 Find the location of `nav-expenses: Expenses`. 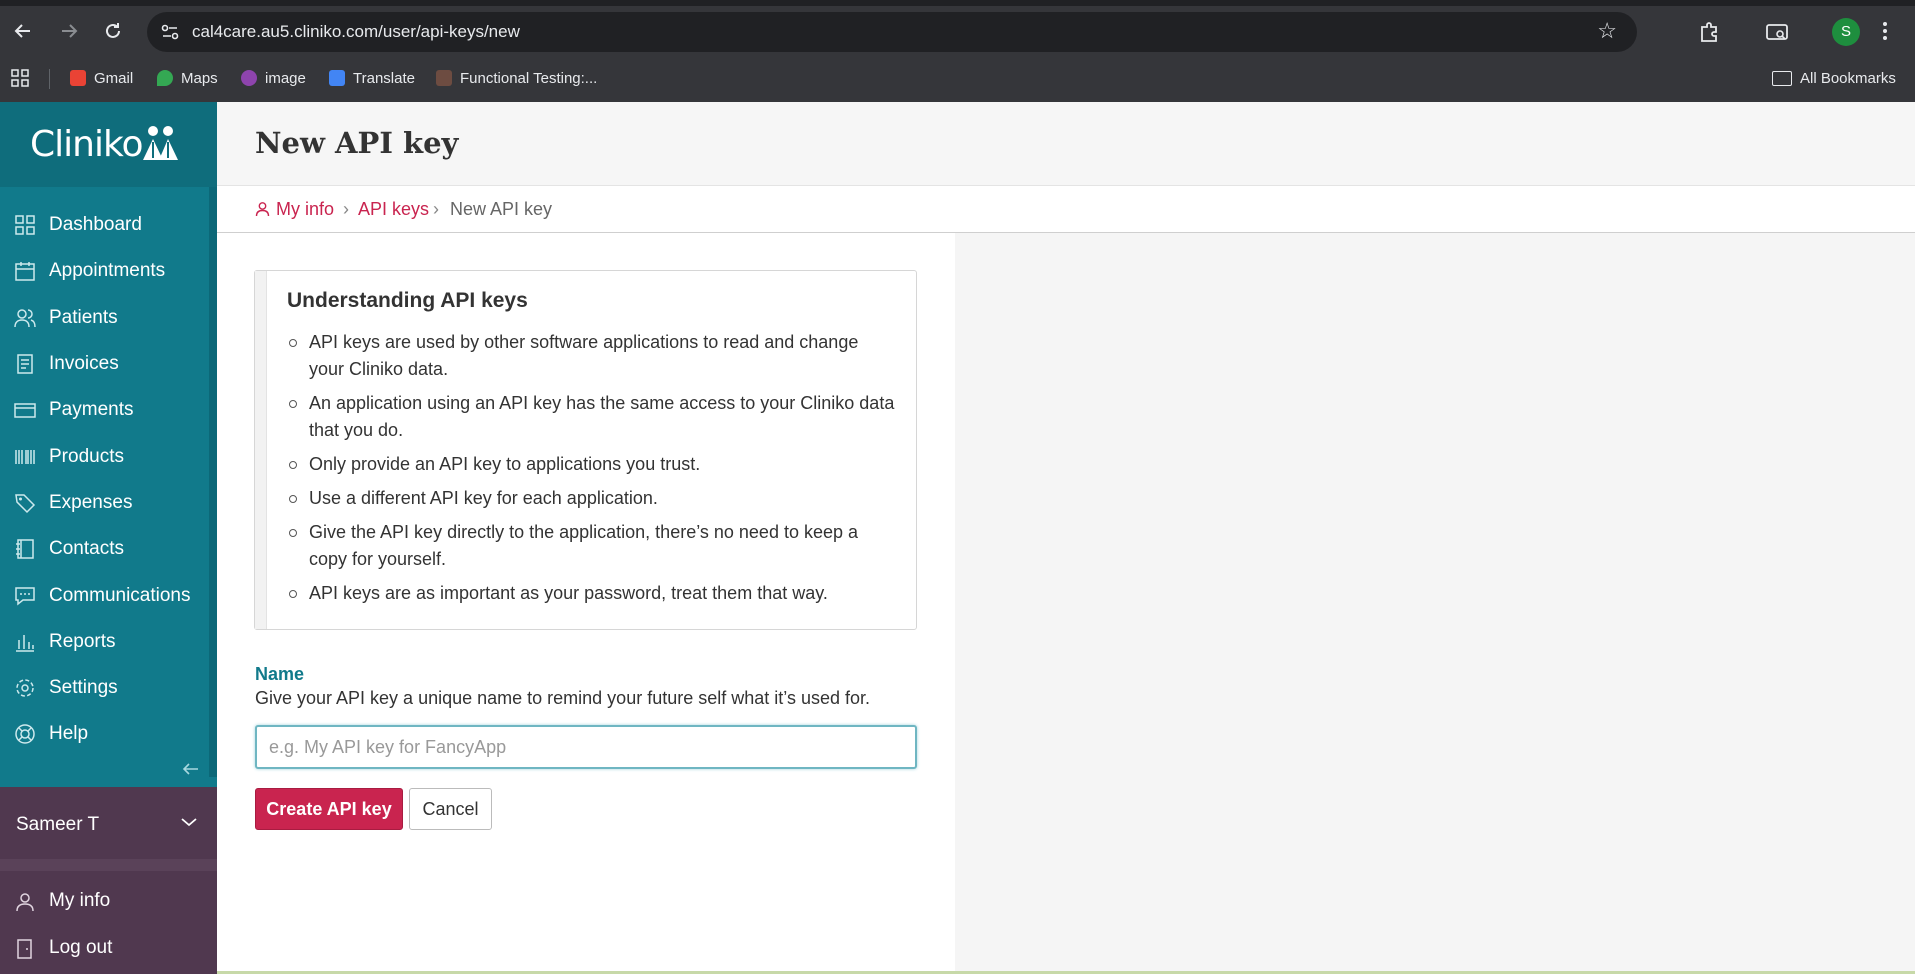

nav-expenses: Expenses is located at coordinates (104, 503).